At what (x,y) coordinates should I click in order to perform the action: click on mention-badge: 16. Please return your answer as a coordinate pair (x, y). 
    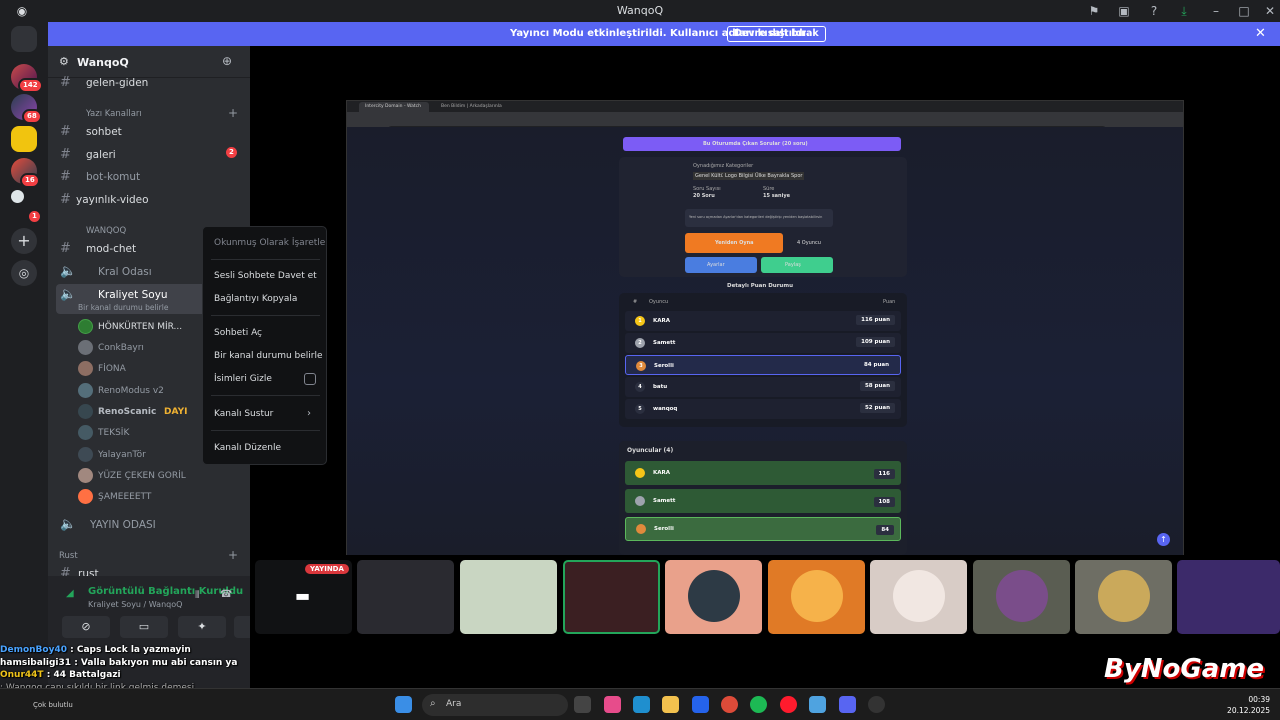
    Looking at the image, I should click on (30, 180).